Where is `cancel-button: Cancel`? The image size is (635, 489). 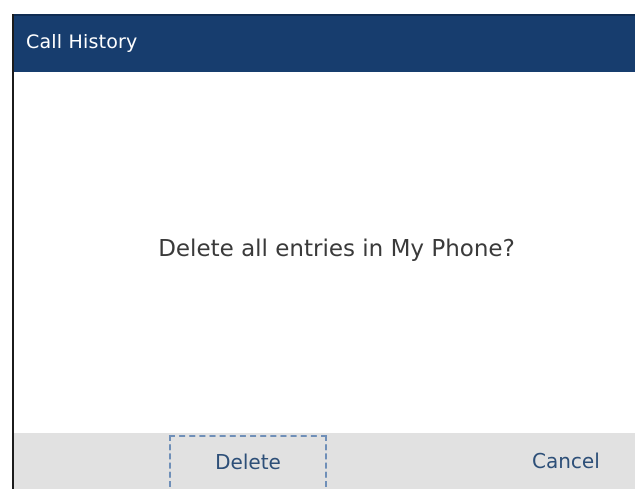
cancel-button: Cancel is located at coordinates (564, 461).